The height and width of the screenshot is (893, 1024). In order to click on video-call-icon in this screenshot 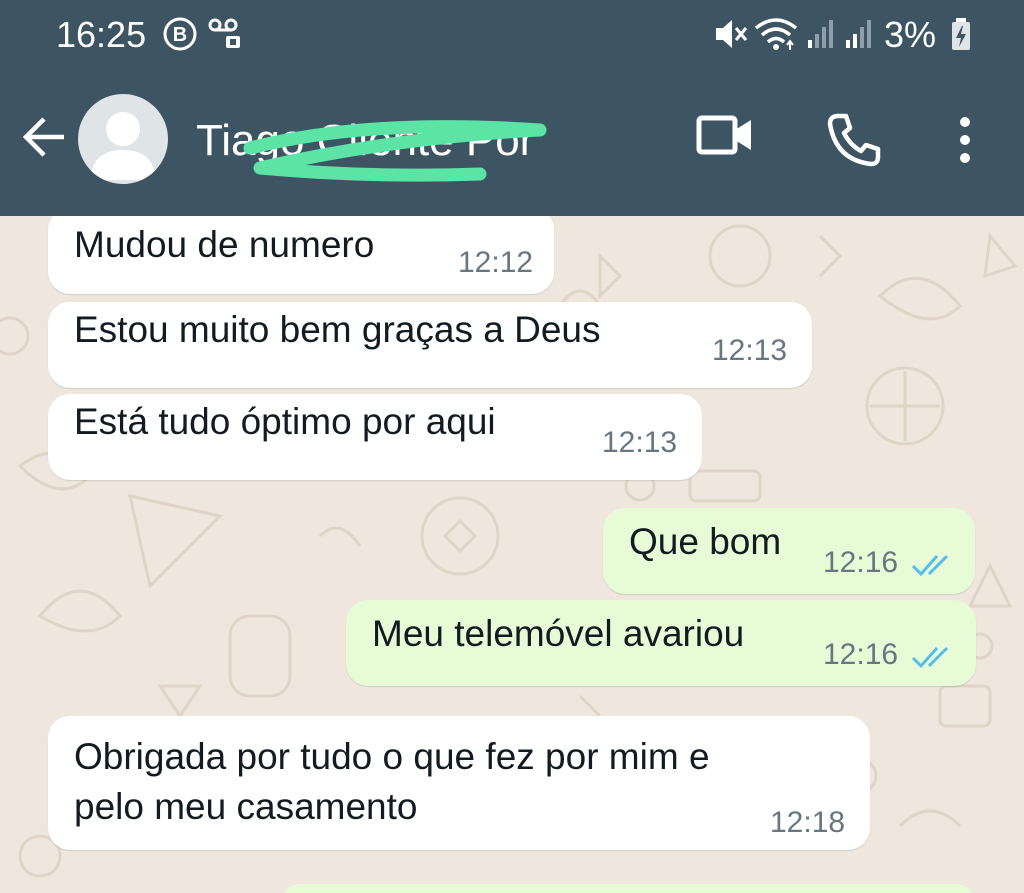, I will do `click(725, 135)`.